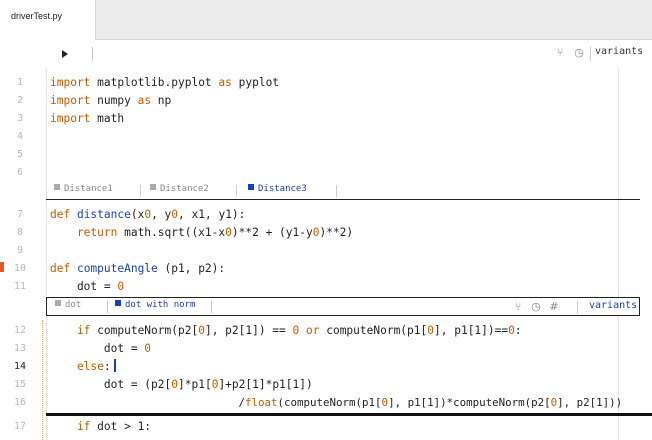 This screenshot has height=440, width=652. Describe the element at coordinates (20, 286) in the screenshot. I see `line-number: 11` at that location.